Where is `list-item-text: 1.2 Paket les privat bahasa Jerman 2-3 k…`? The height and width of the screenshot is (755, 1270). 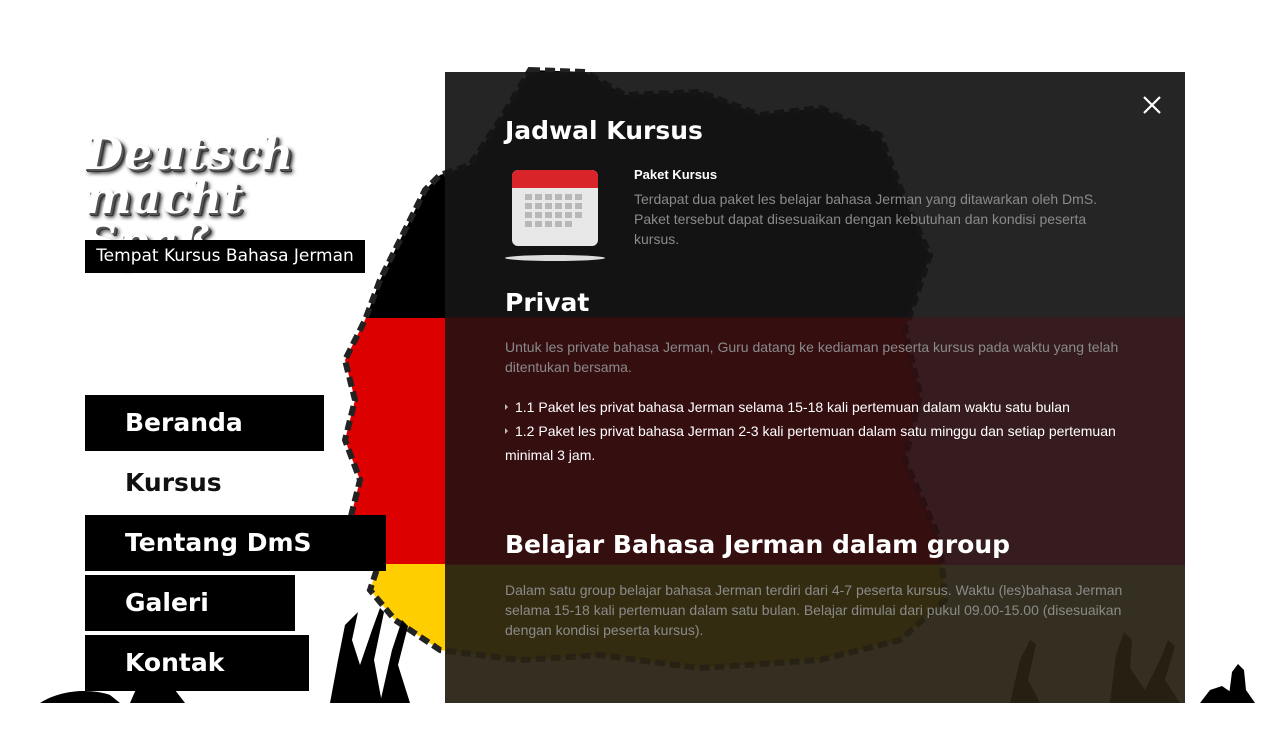 list-item-text: 1.2 Paket les privat bahasa Jerman 2-3 k… is located at coordinates (810, 443).